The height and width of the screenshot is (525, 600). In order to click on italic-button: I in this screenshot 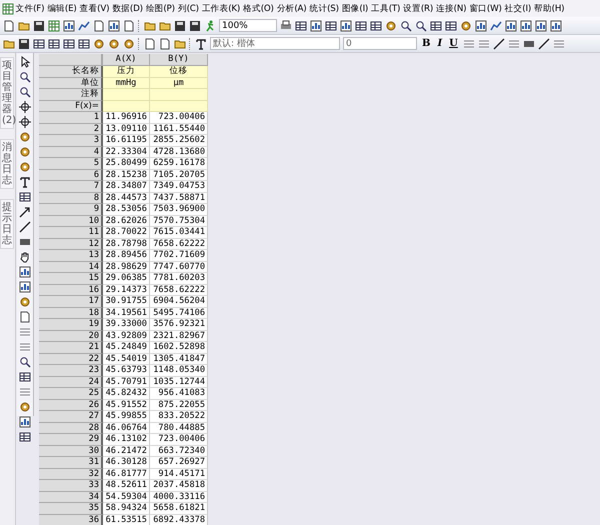, I will do `click(439, 43)`.